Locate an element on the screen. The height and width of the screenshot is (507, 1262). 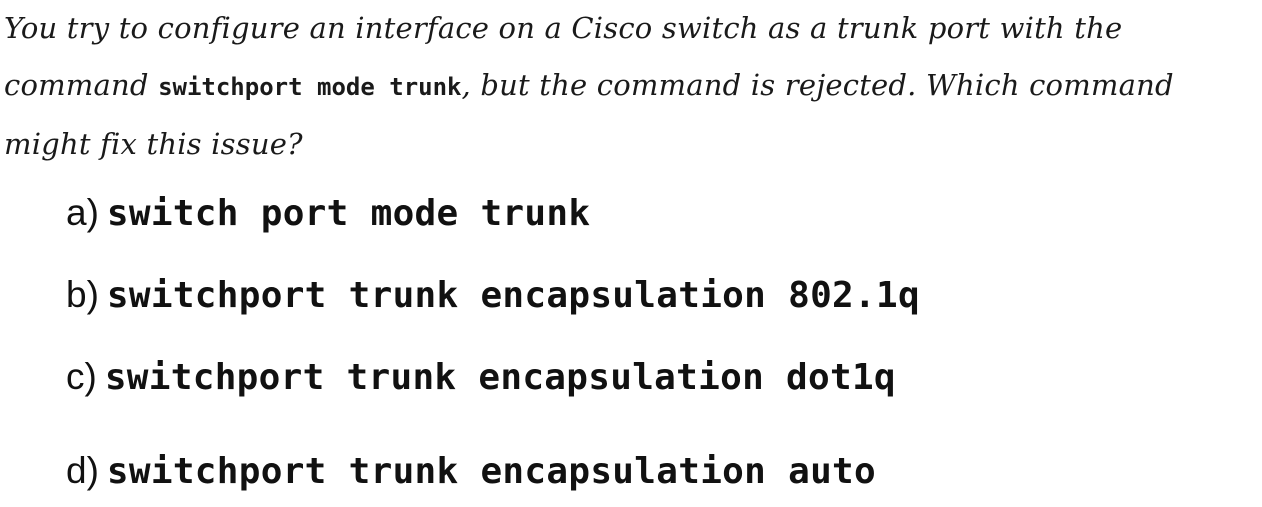
answer-option-a: a) switch port mode trunk is located at coordinates (328, 213).